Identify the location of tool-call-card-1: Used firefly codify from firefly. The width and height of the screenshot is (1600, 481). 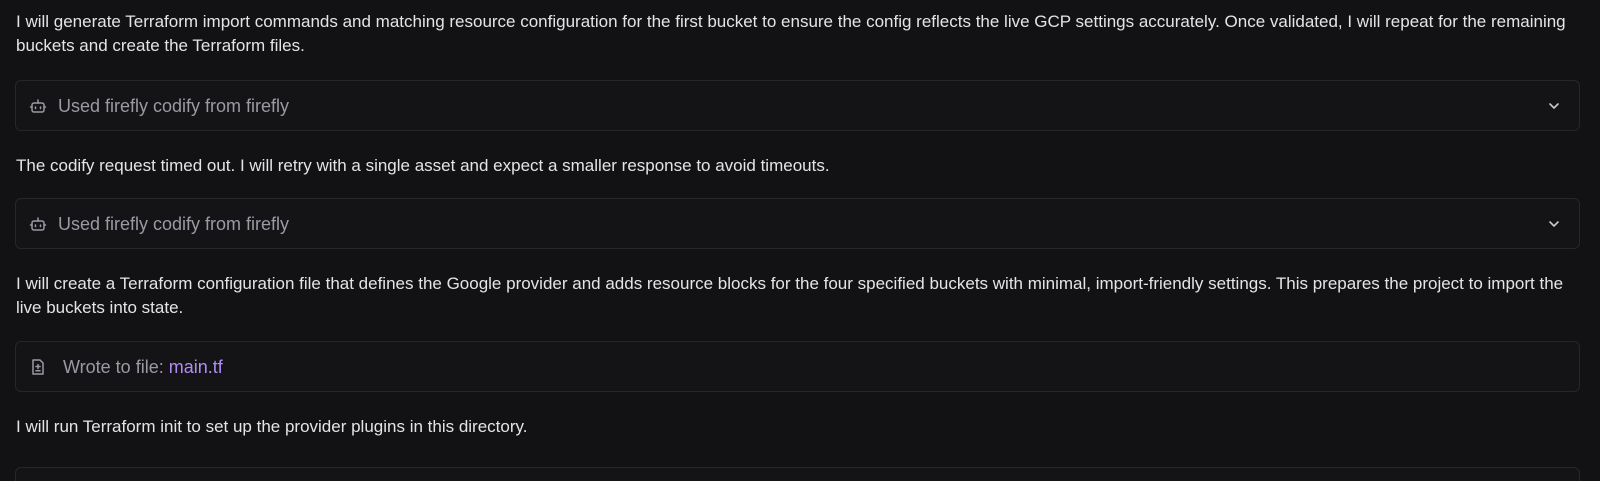
(797, 105).